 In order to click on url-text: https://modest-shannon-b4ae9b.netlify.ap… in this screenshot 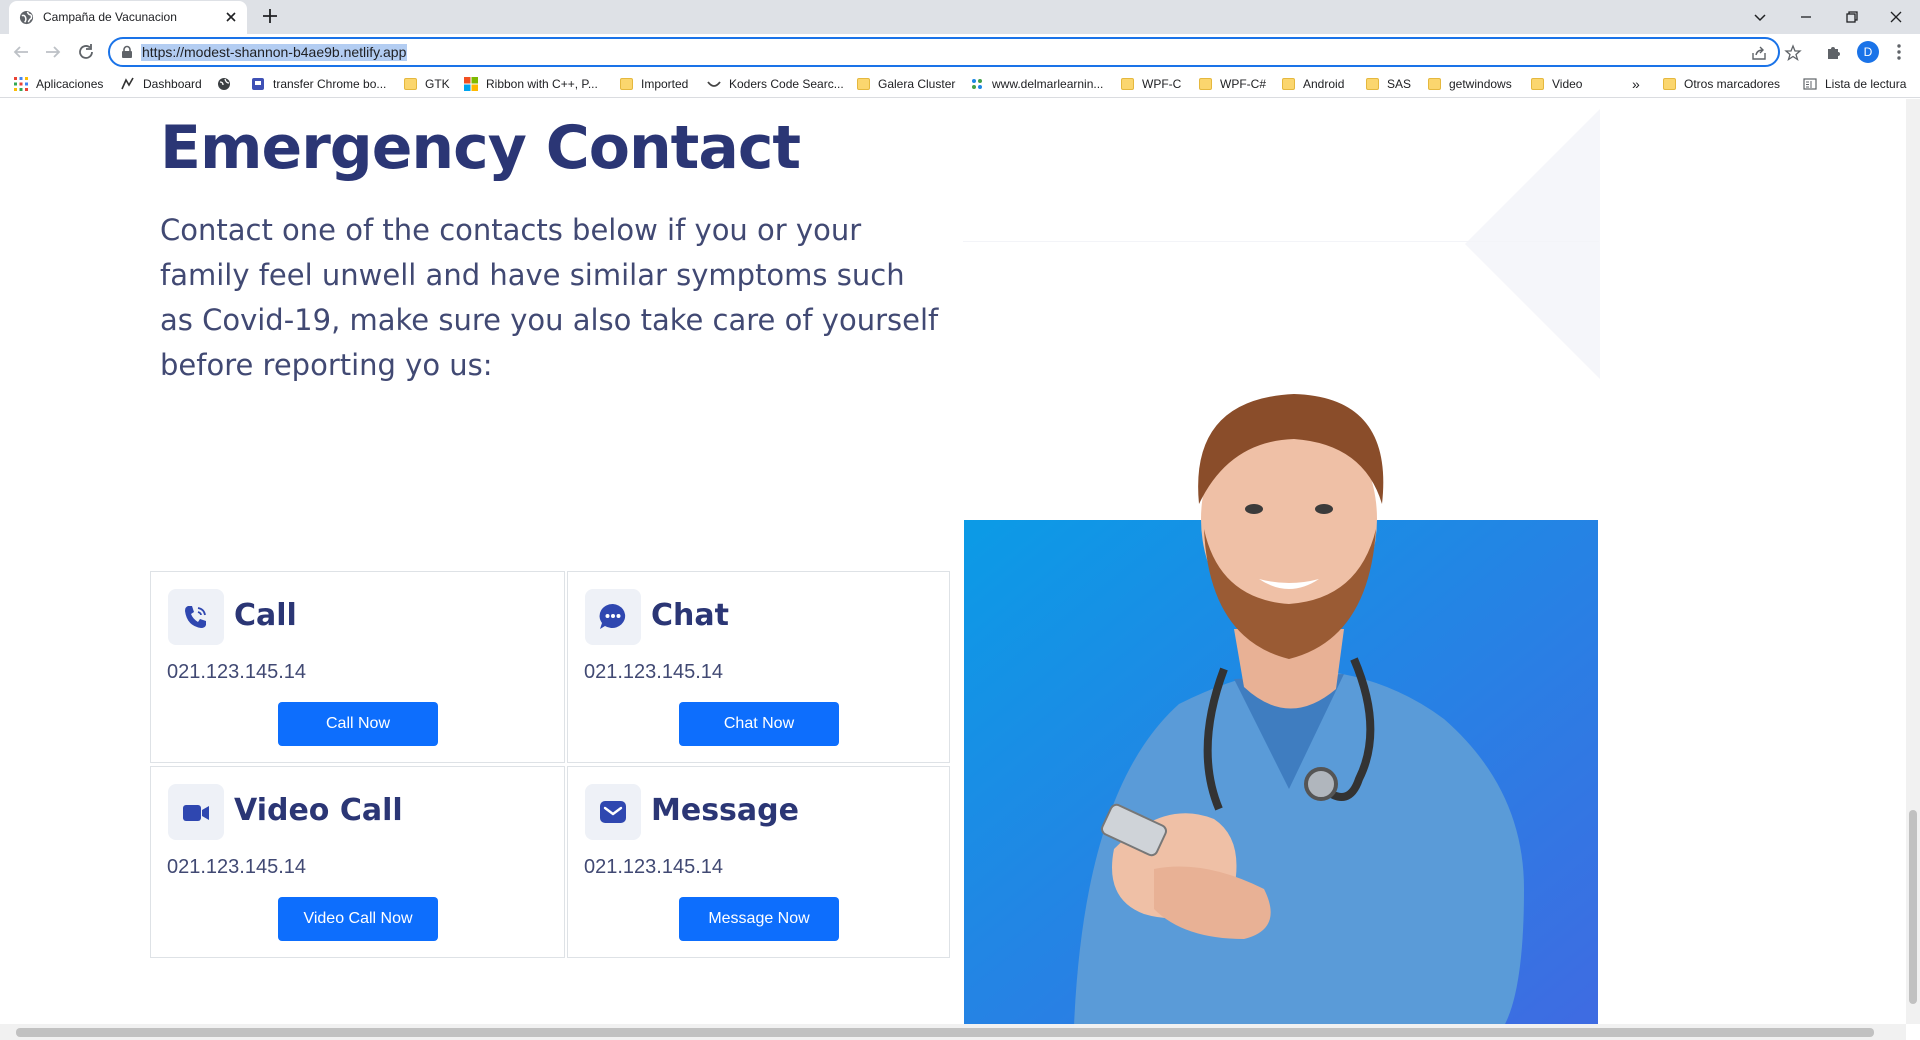, I will do `click(274, 52)`.